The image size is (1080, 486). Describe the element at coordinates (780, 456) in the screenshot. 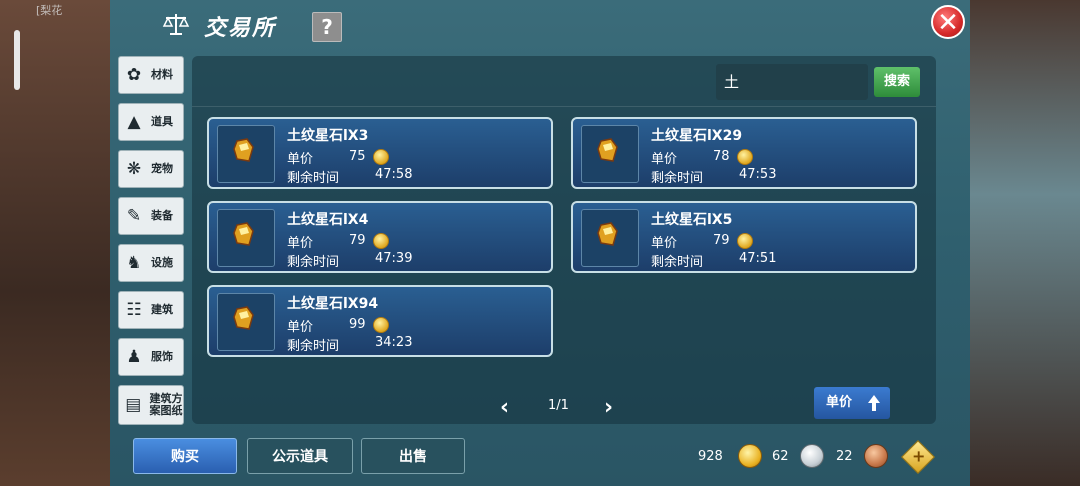

I see `silver-amount: 62` at that location.